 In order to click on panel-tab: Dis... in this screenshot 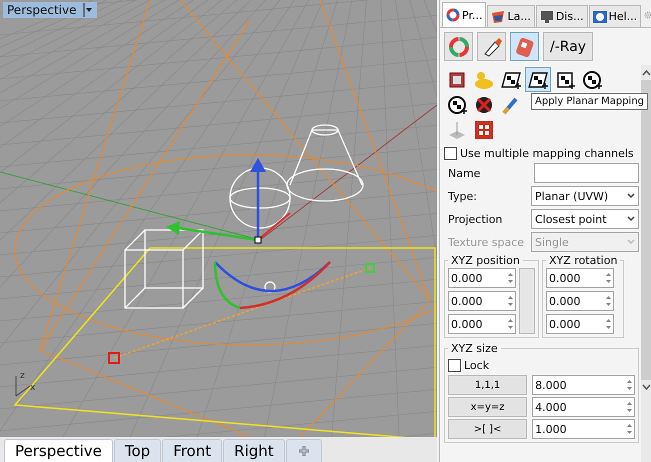, I will do `click(562, 16)`.